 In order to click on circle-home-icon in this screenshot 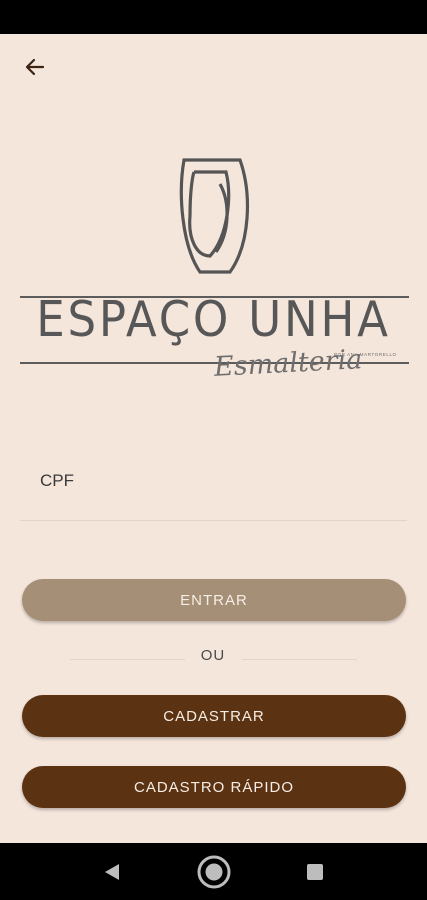, I will do `click(214, 872)`.